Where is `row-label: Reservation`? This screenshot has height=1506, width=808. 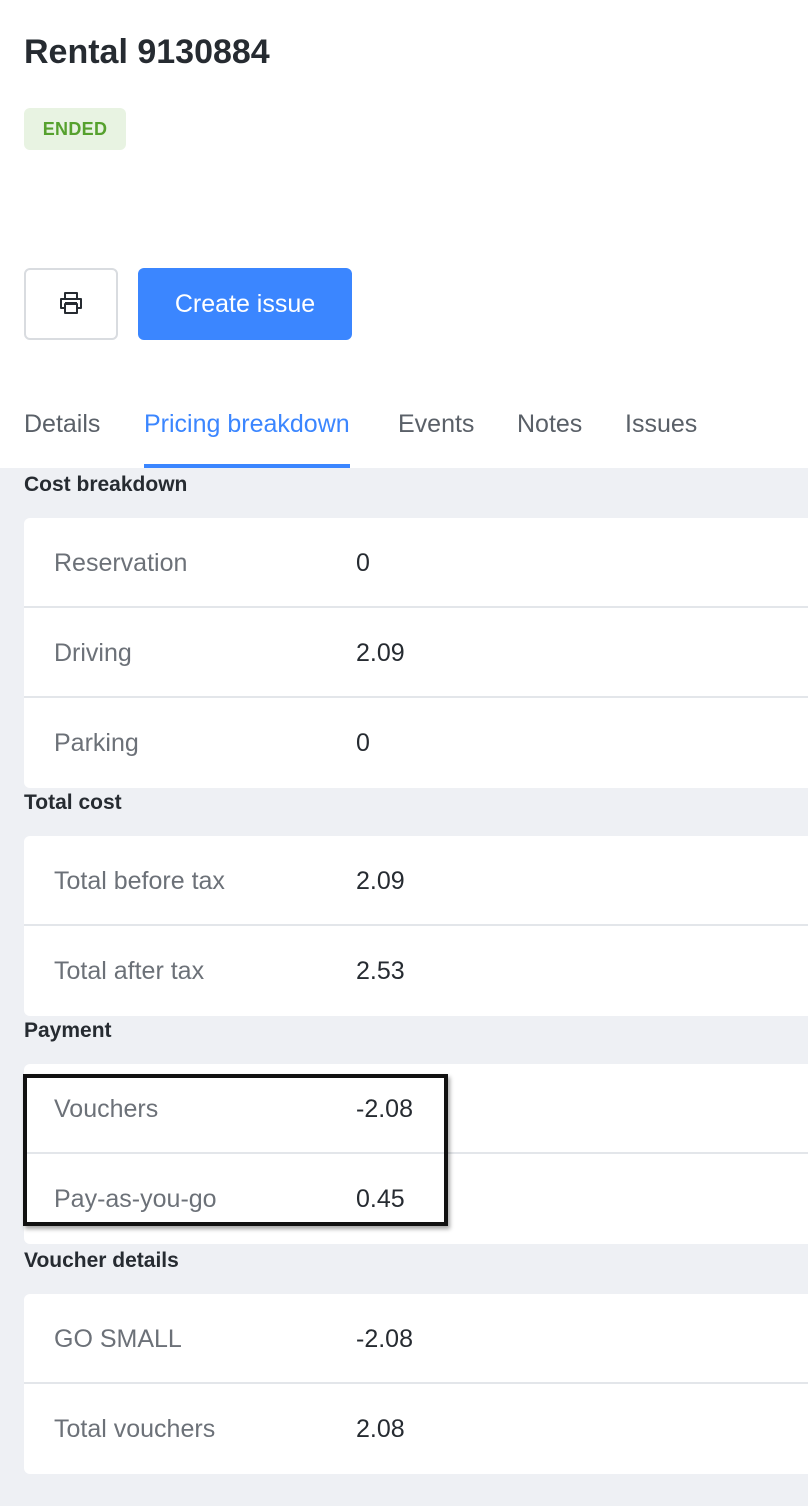
row-label: Reservation is located at coordinates (121, 563).